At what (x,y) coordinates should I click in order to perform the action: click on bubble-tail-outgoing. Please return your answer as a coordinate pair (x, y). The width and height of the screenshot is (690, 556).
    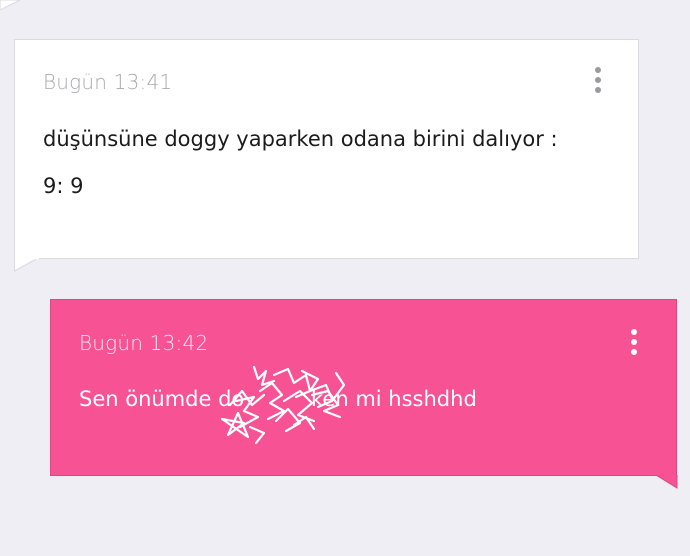
    Looking at the image, I should click on (667, 482).